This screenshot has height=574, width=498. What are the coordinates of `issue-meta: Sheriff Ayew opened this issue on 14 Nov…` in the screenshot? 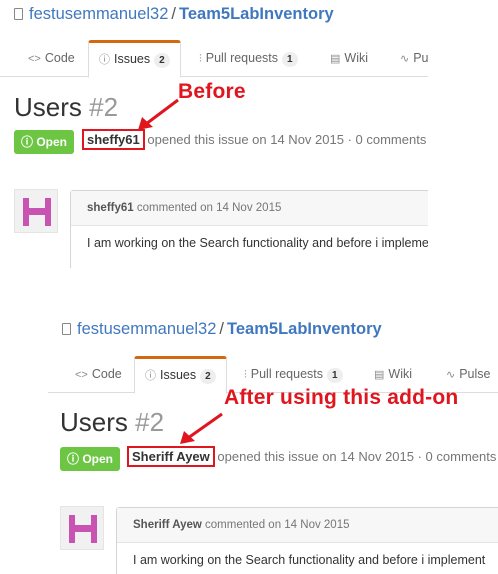 It's located at (311, 456).